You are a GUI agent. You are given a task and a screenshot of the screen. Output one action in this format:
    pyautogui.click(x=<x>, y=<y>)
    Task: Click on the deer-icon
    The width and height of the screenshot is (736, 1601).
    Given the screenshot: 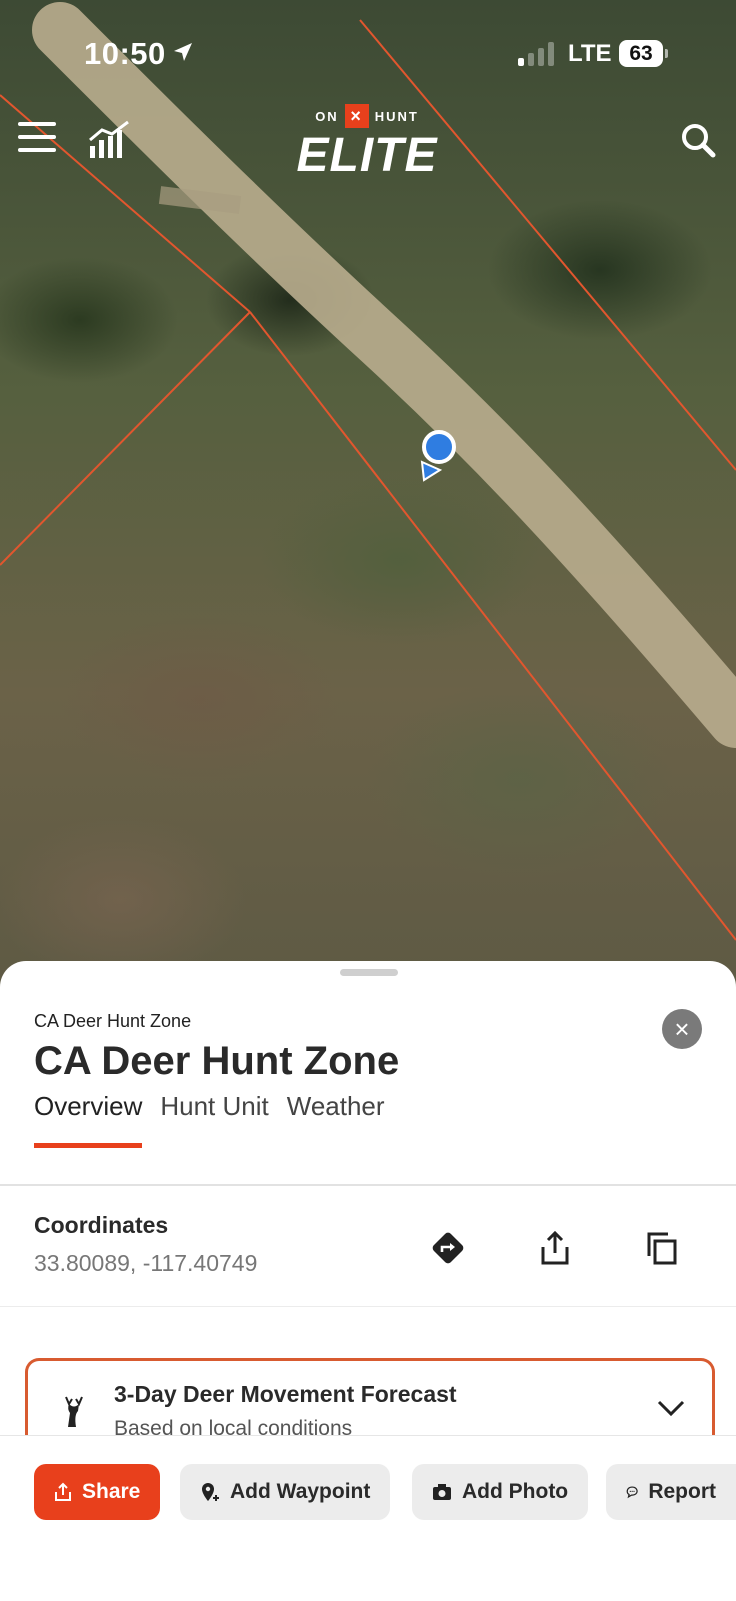 What is the action you would take?
    pyautogui.click(x=74, y=1414)
    